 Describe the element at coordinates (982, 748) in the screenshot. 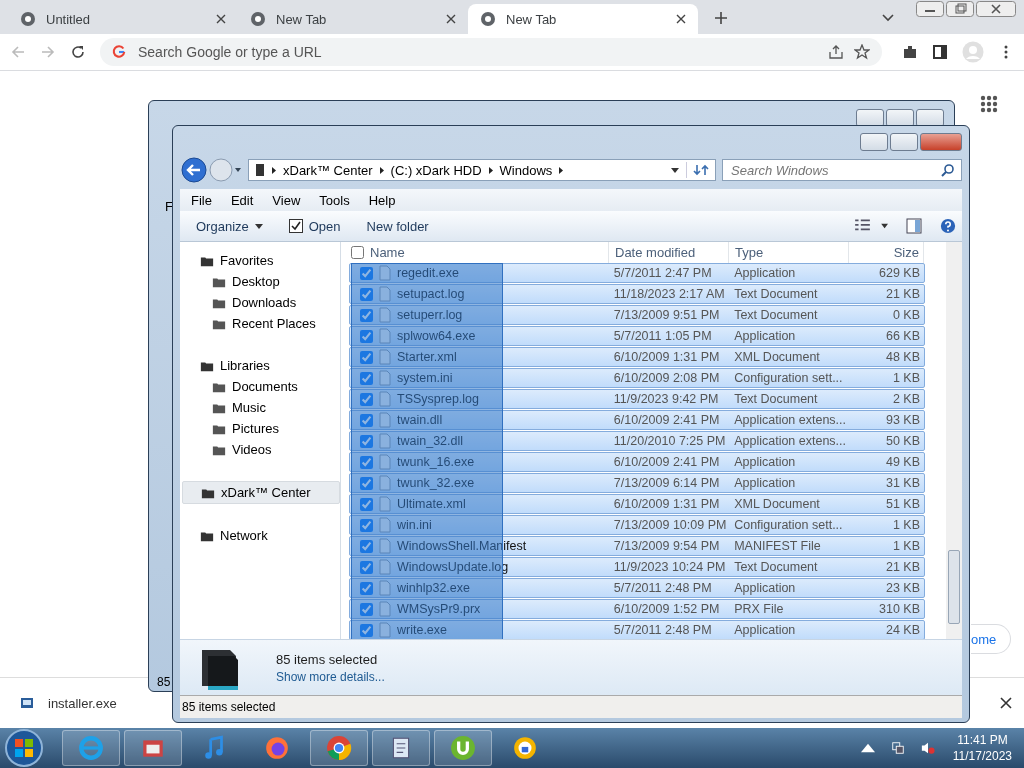

I see `clock: 11:41 PM 11/17/2023` at that location.